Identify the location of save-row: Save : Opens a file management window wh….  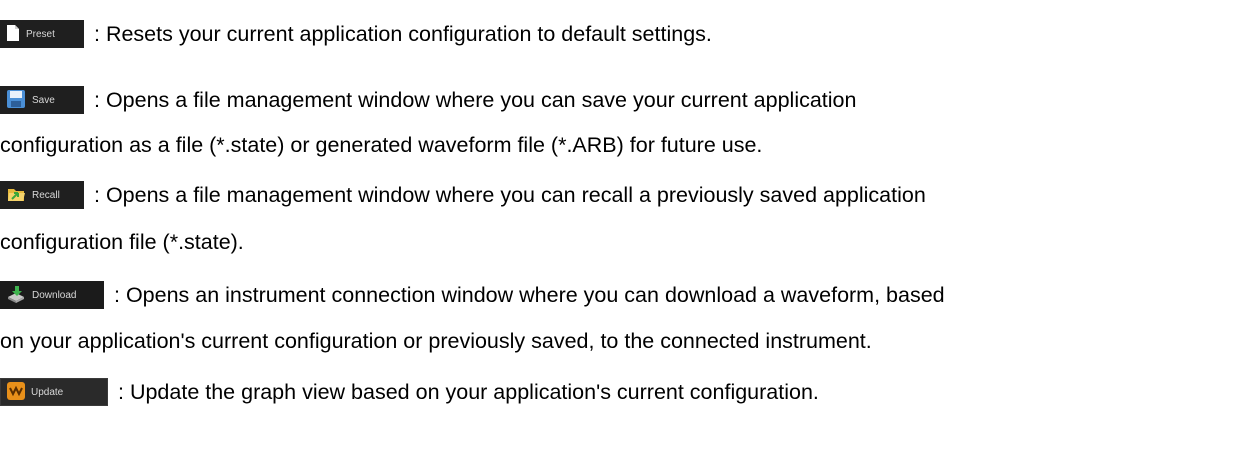
(428, 100).